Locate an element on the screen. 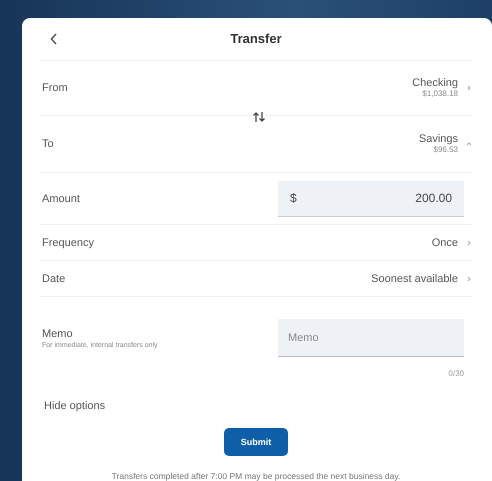  footnote: Transfers completed after 7:00 PM may be processed the next business day. is located at coordinates (256, 476).